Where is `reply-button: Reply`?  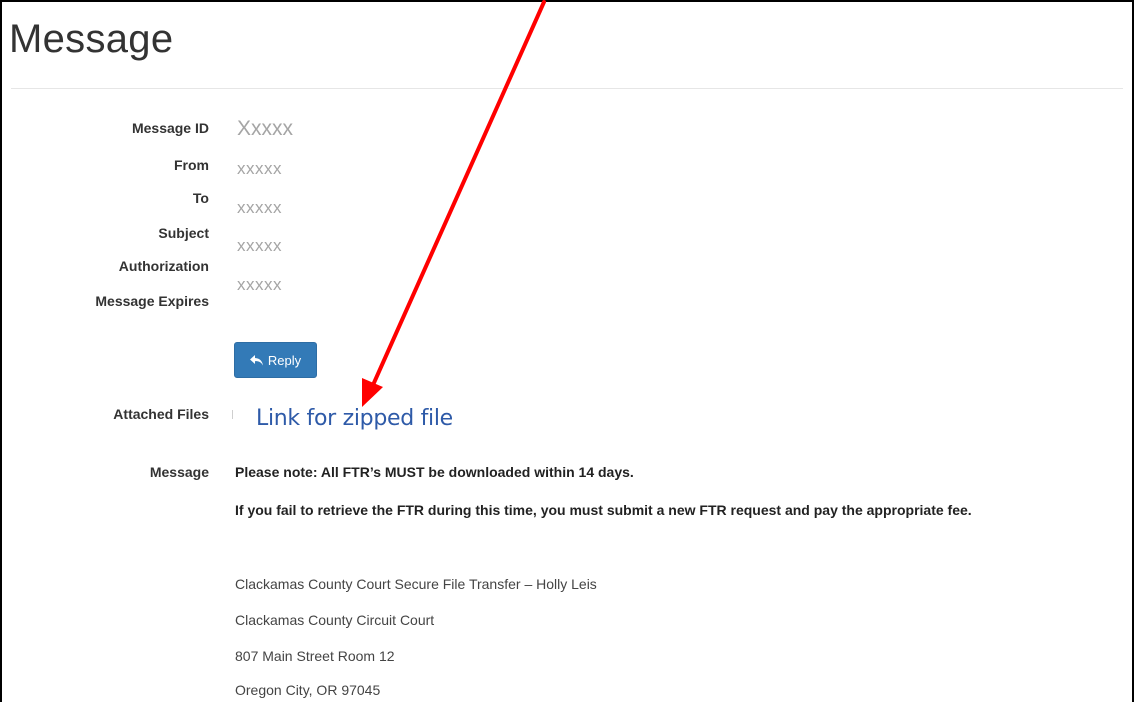 reply-button: Reply is located at coordinates (275, 360).